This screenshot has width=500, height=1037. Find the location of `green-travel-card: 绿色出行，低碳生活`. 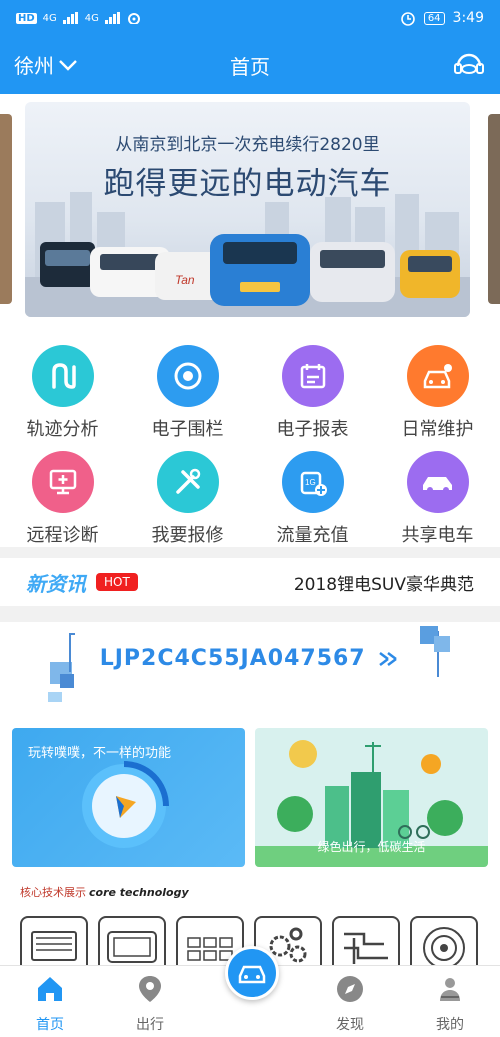

green-travel-card: 绿色出行，低碳生活 is located at coordinates (371, 797).